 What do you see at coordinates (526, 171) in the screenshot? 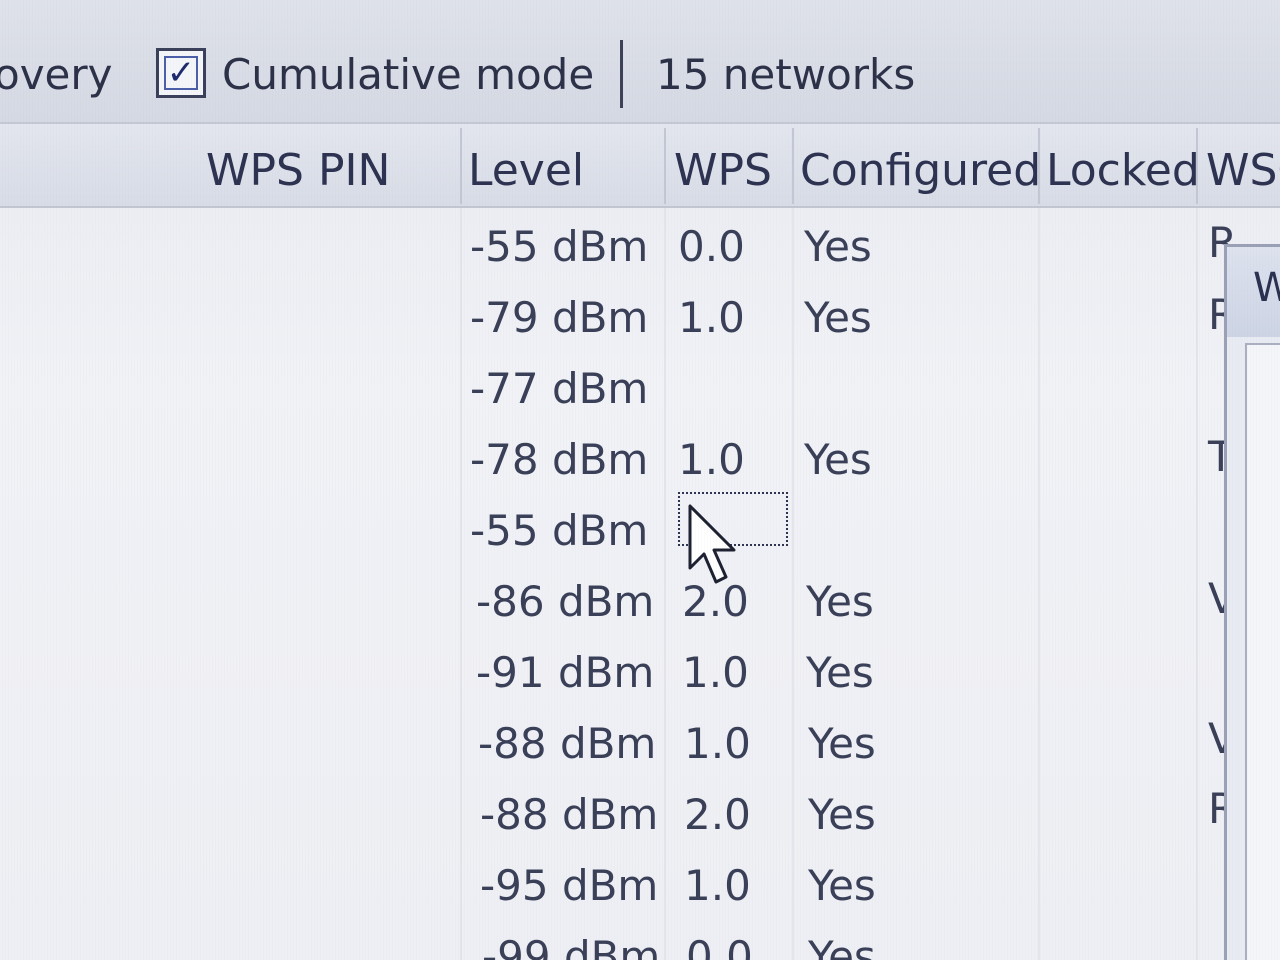
I see `column-header-level: Level` at bounding box center [526, 171].